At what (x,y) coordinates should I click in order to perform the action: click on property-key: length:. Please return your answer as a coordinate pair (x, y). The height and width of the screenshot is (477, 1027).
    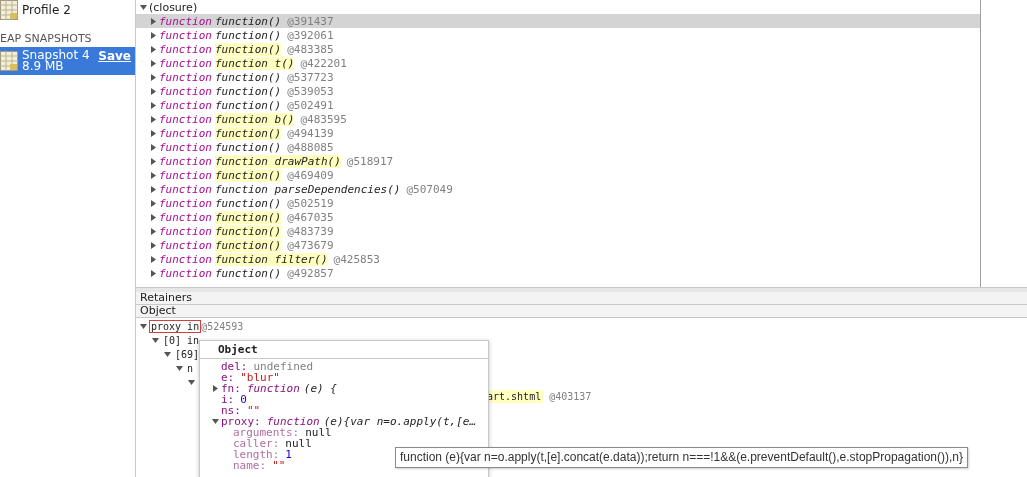
    Looking at the image, I should click on (256, 454).